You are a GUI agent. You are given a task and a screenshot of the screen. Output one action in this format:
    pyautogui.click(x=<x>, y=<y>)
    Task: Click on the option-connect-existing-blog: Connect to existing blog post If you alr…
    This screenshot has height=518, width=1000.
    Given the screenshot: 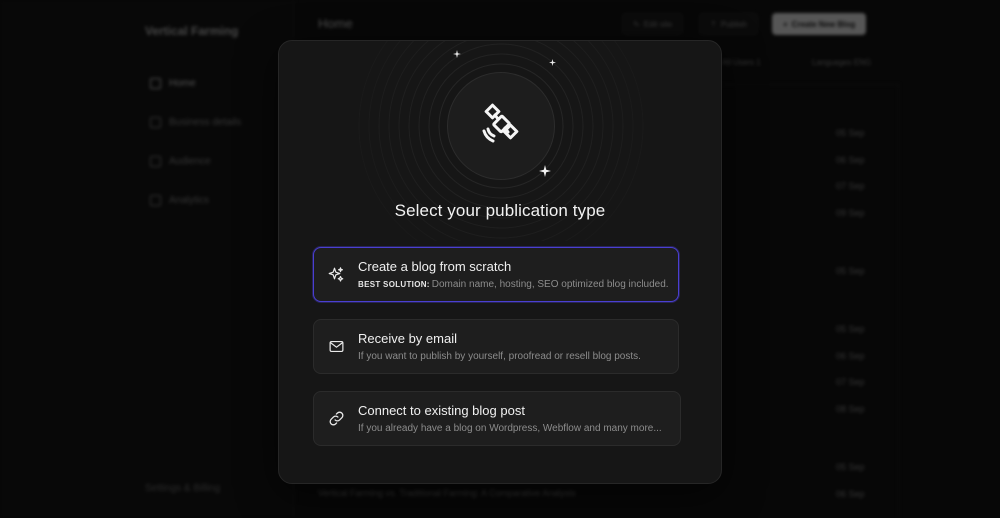 What is the action you would take?
    pyautogui.click(x=497, y=418)
    